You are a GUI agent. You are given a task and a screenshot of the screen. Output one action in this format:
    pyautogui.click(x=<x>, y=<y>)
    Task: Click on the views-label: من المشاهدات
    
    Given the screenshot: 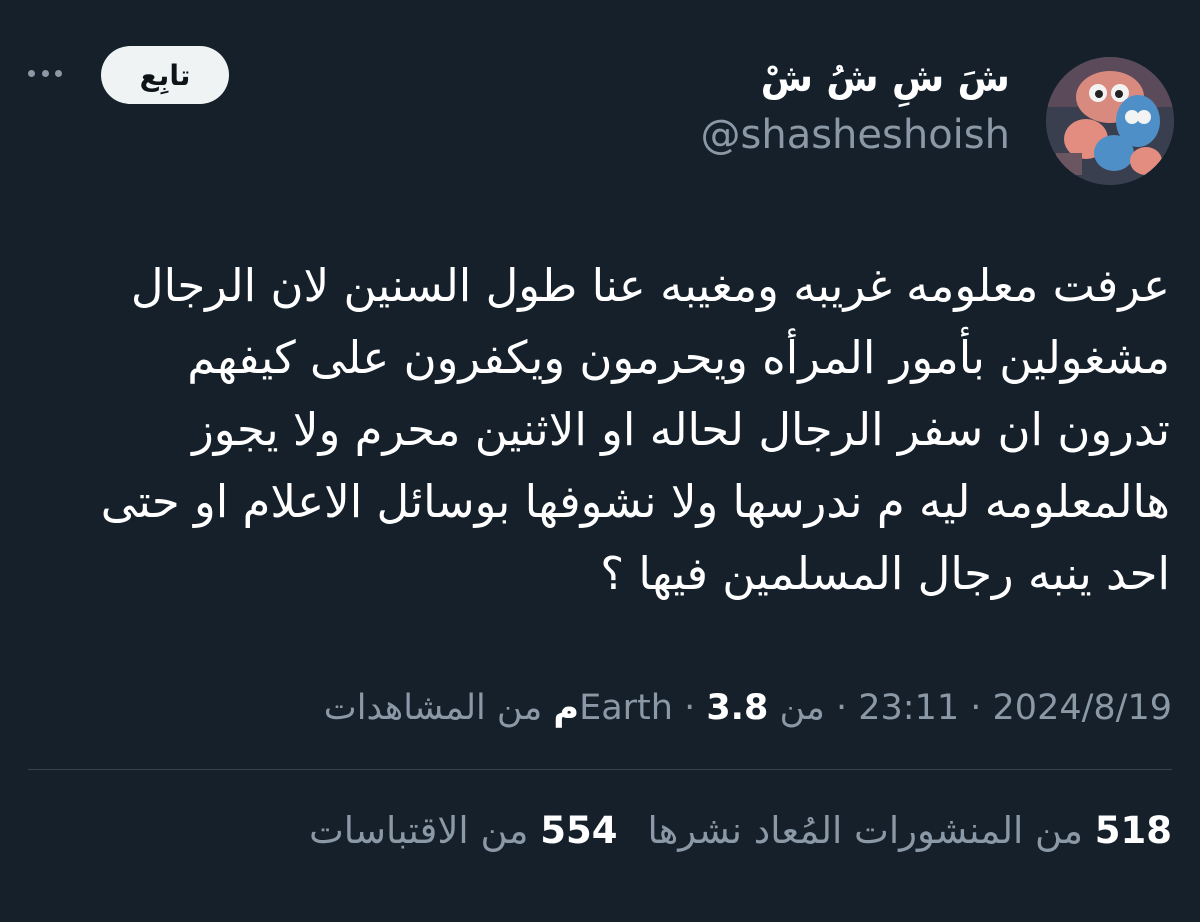 What is the action you would take?
    pyautogui.click(x=438, y=708)
    